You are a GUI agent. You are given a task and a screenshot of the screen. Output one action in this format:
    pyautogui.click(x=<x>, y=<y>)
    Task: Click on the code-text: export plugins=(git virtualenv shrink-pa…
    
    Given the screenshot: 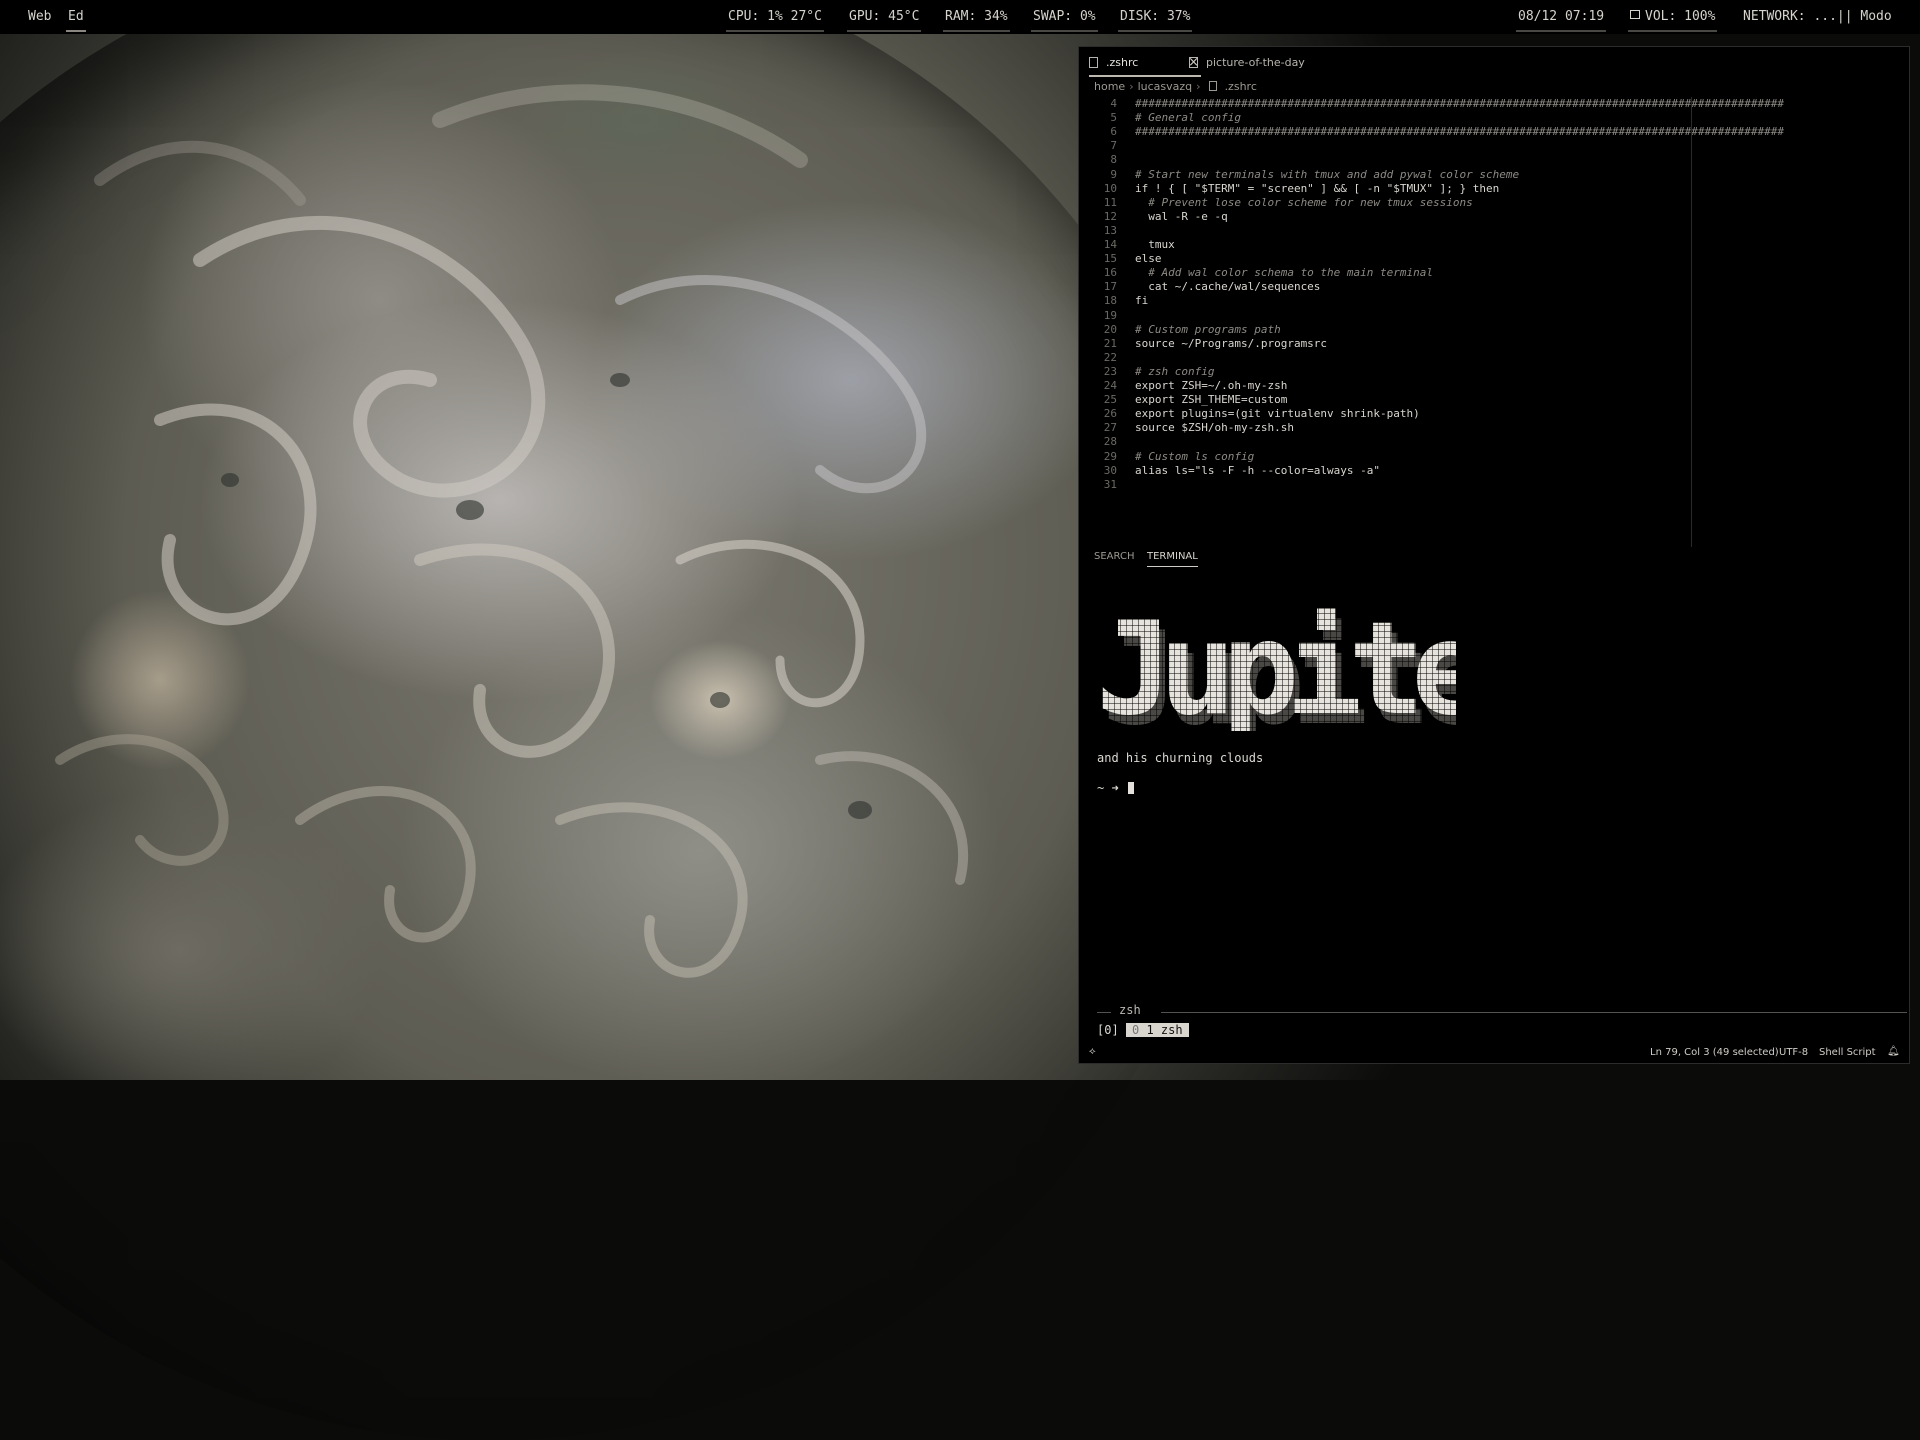 What is the action you would take?
    pyautogui.click(x=1277, y=414)
    